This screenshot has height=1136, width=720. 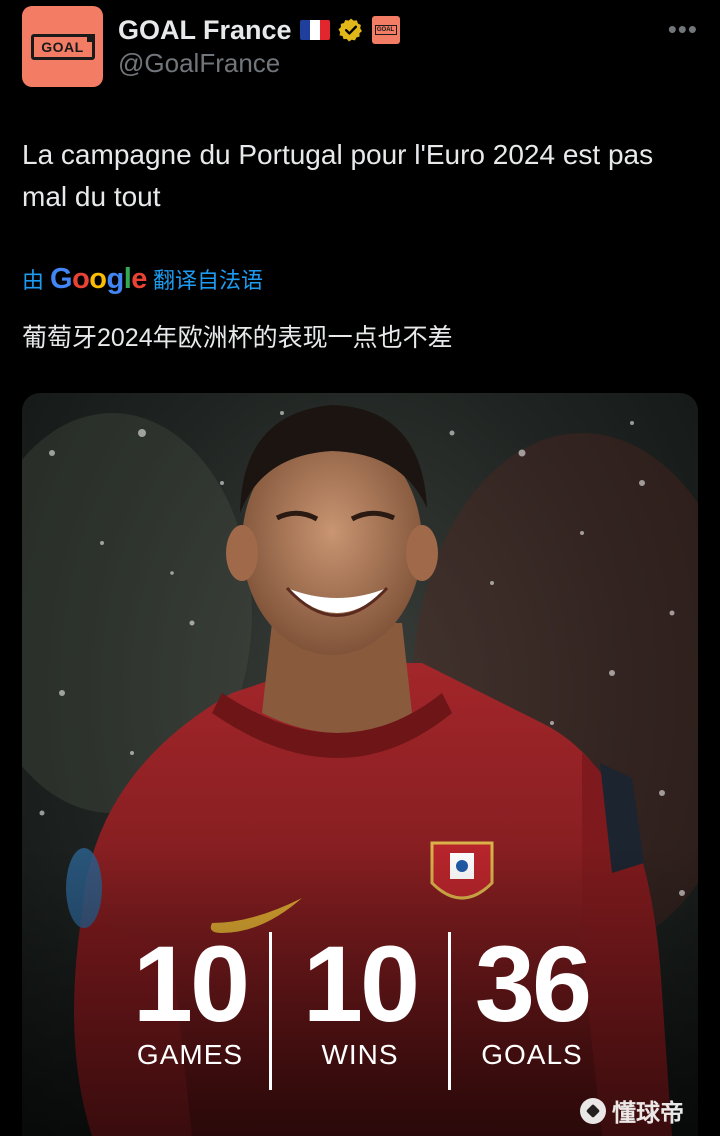 I want to click on avatar: GOAL, so click(x=62, y=46).